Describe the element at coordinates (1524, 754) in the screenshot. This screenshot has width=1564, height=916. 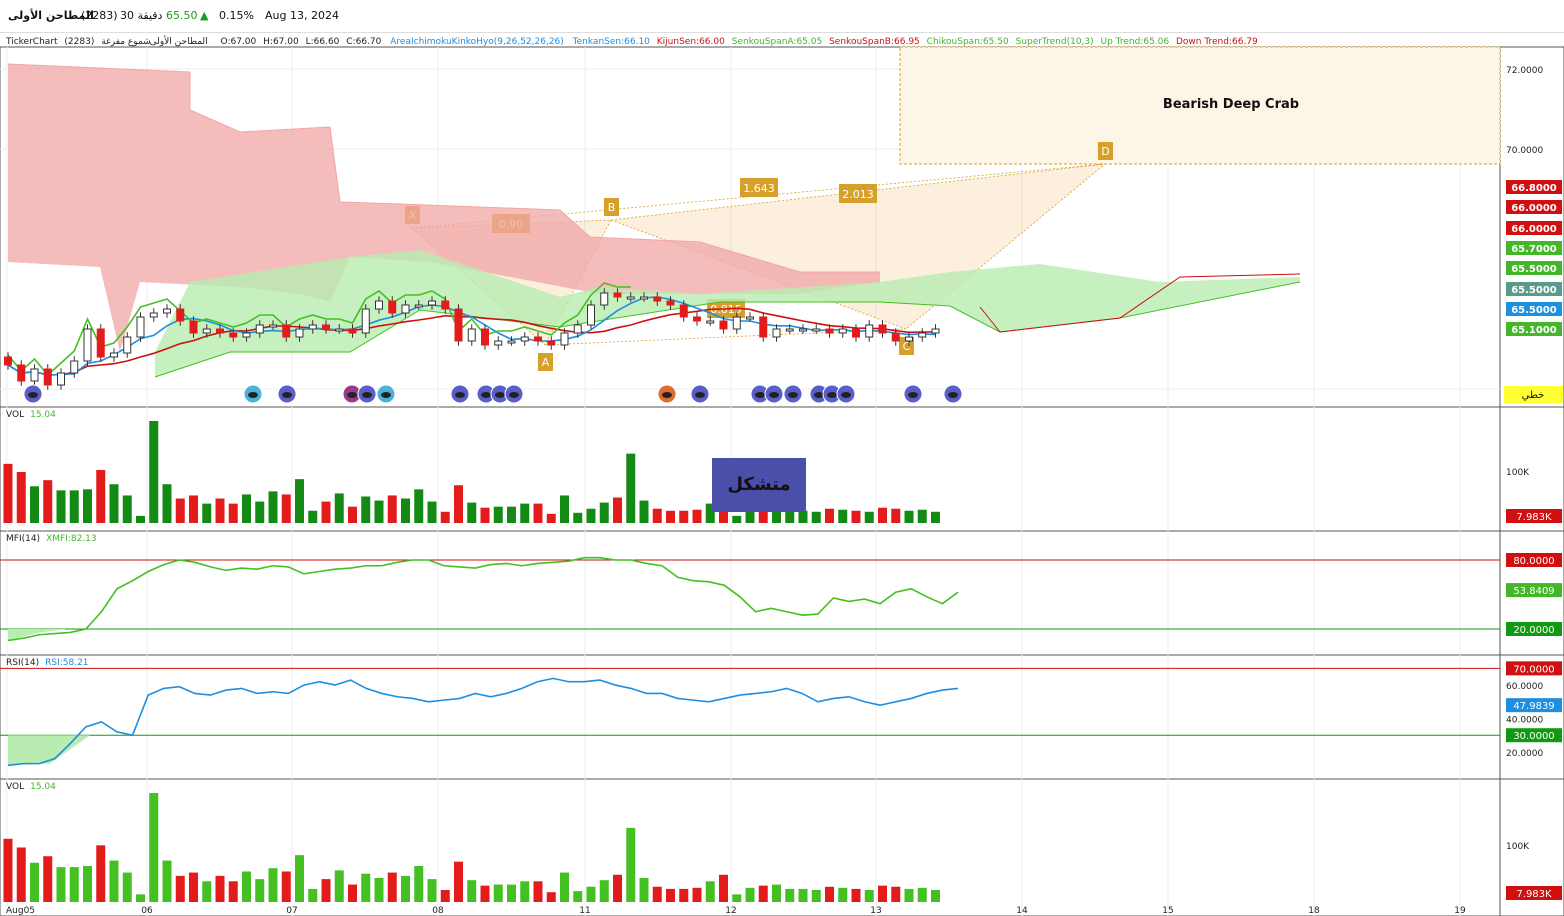
I see `rsi-tick: 20.0000` at that location.